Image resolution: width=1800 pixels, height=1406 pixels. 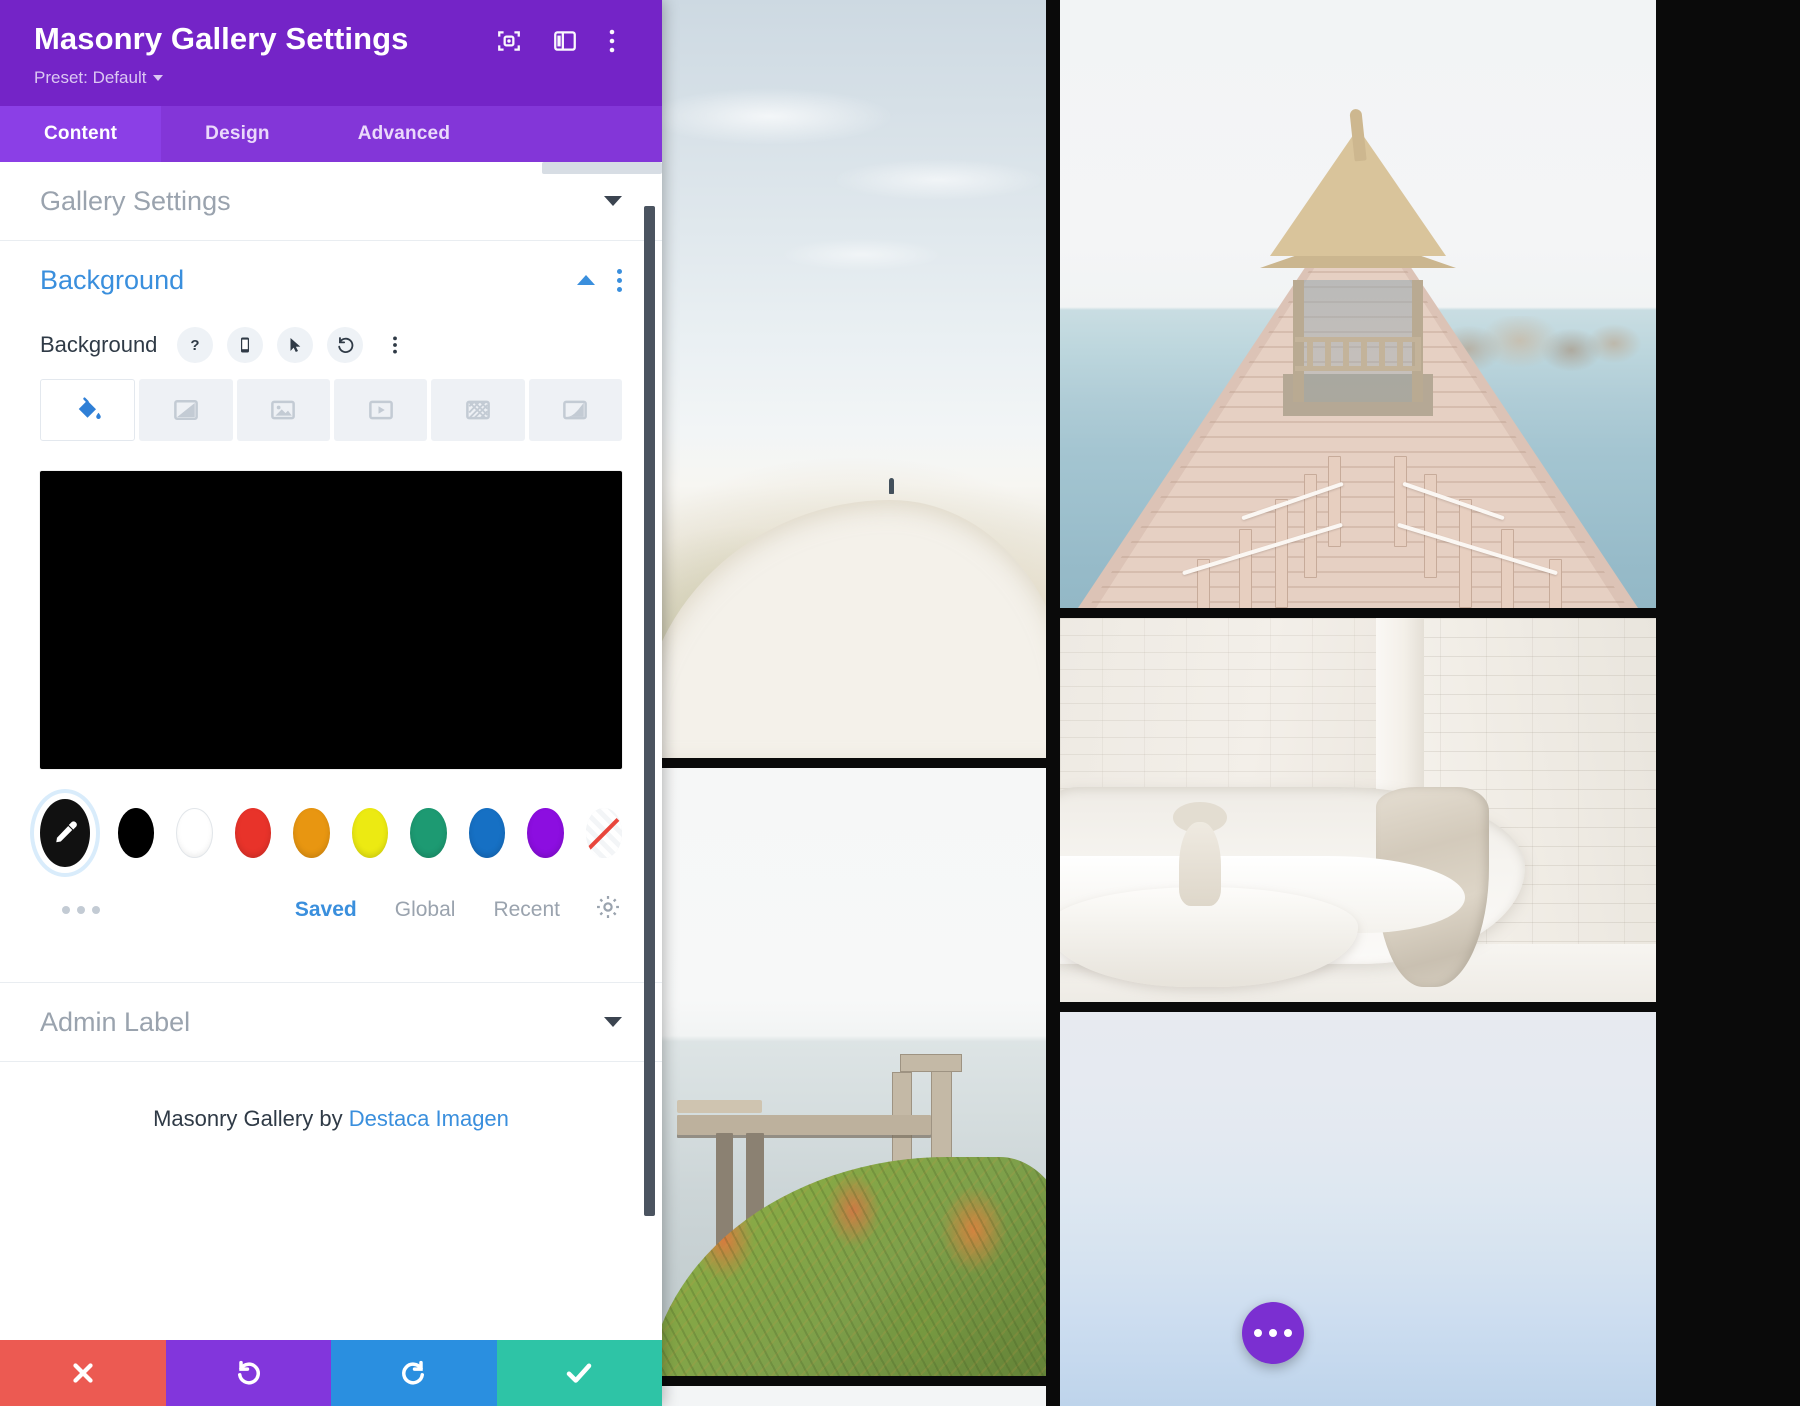 What do you see at coordinates (331, 410) in the screenshot?
I see `background-type-tabs` at bounding box center [331, 410].